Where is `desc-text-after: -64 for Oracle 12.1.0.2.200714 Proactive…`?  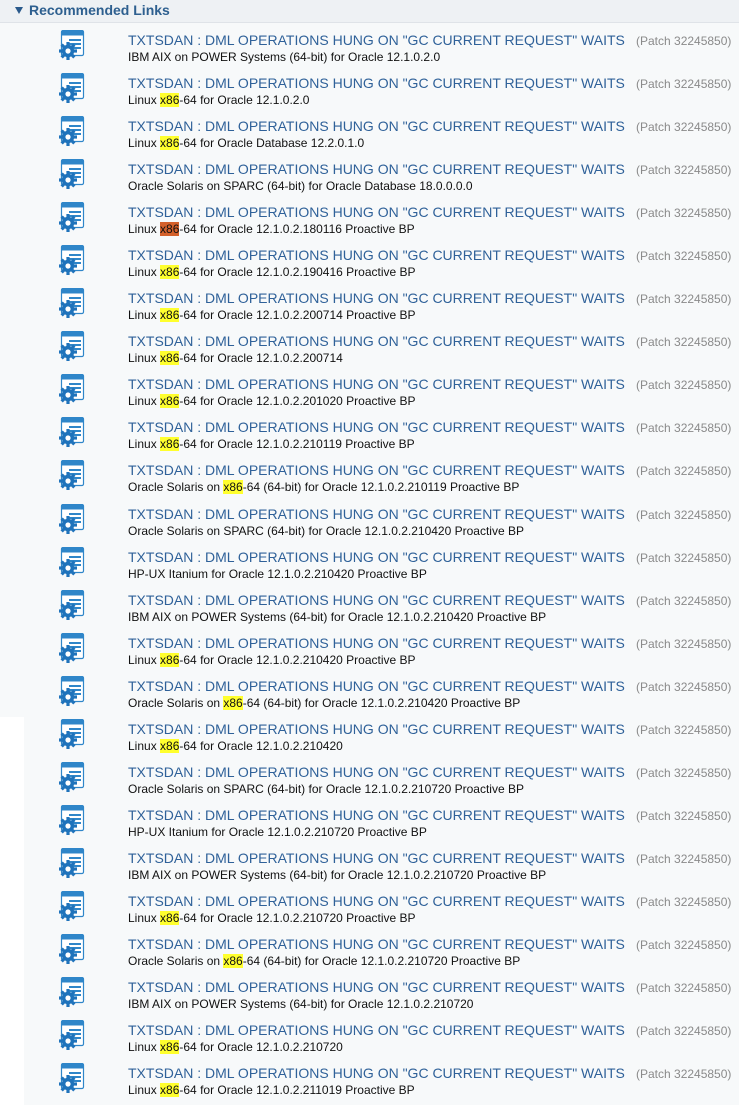 desc-text-after: -64 for Oracle 12.1.0.2.200714 Proactive… is located at coordinates (297, 315).